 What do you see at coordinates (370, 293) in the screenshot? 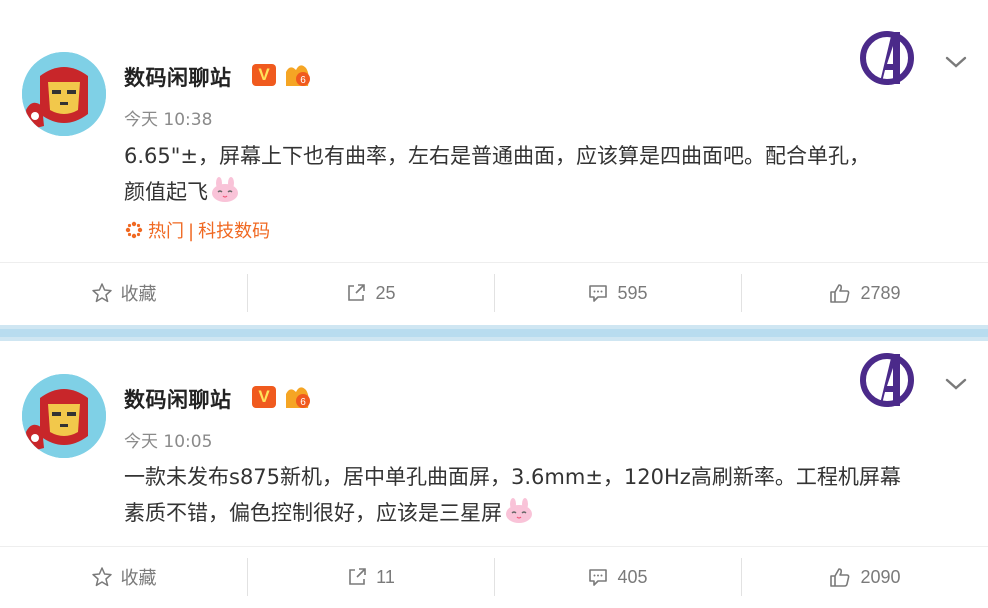
I see `repost-button: 25` at bounding box center [370, 293].